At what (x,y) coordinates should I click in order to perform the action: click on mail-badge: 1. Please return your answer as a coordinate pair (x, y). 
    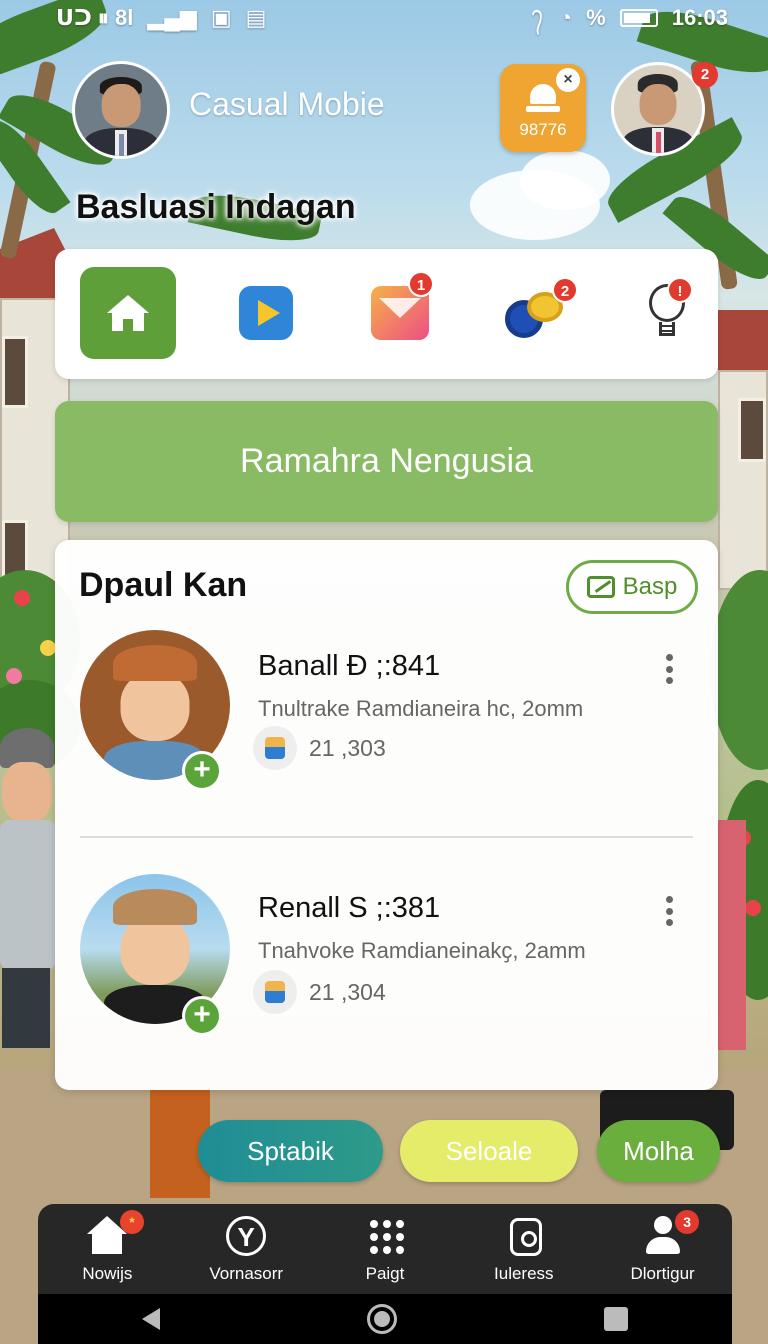
    Looking at the image, I should click on (421, 284).